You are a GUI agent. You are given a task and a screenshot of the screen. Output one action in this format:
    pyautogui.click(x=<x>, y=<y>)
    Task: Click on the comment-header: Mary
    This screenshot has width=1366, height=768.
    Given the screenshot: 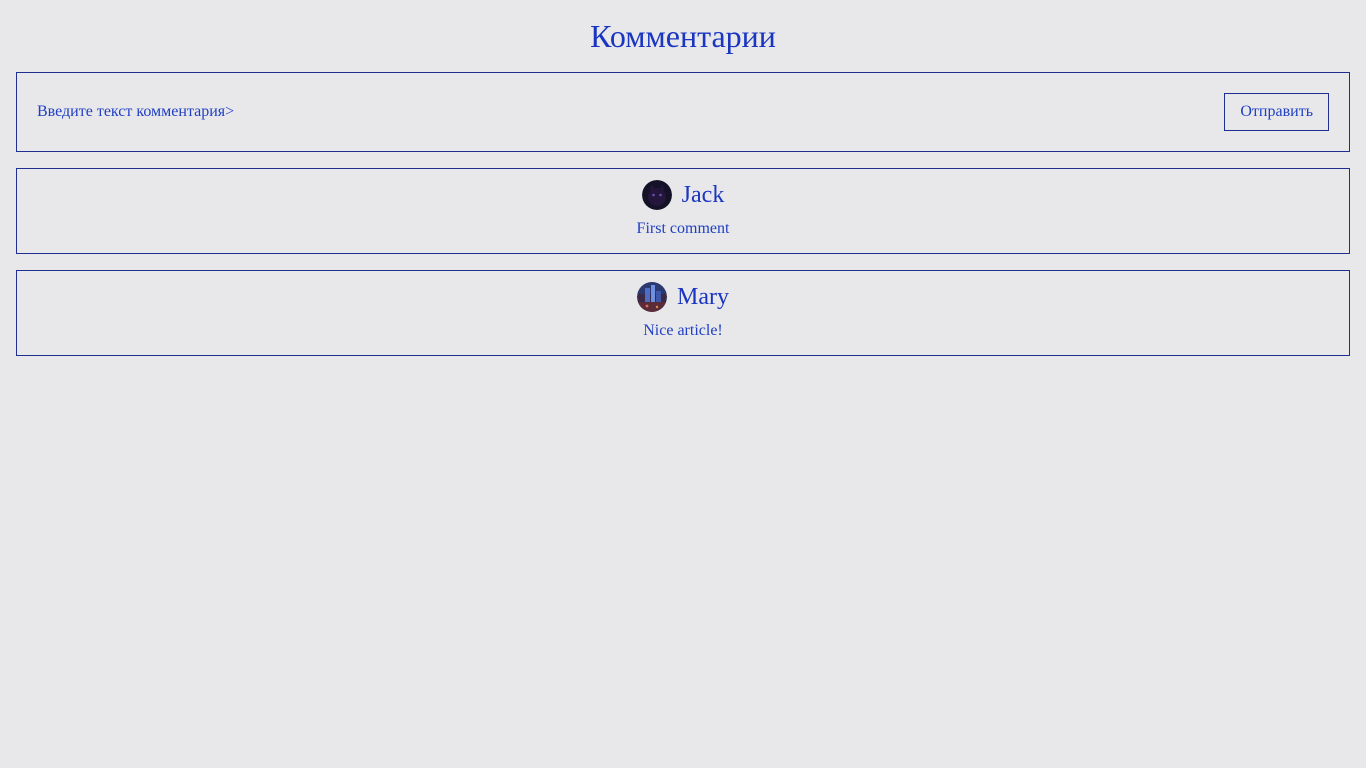 What is the action you would take?
    pyautogui.click(x=683, y=297)
    